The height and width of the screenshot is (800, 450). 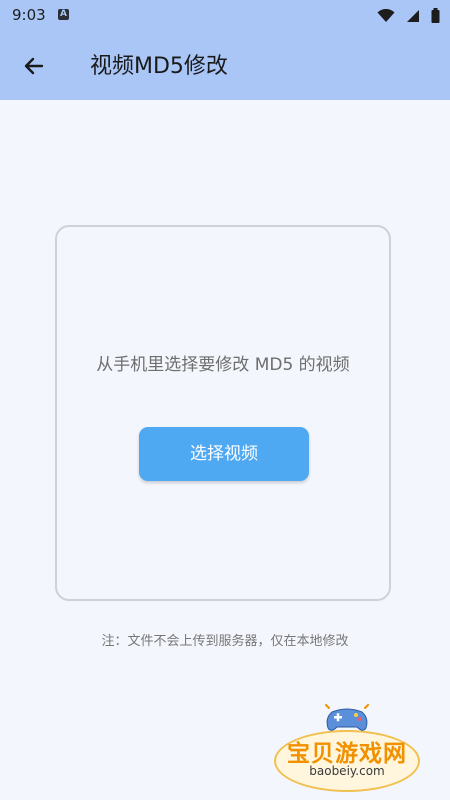 What do you see at coordinates (159, 66) in the screenshot?
I see `page-title: 视频MD5修改` at bounding box center [159, 66].